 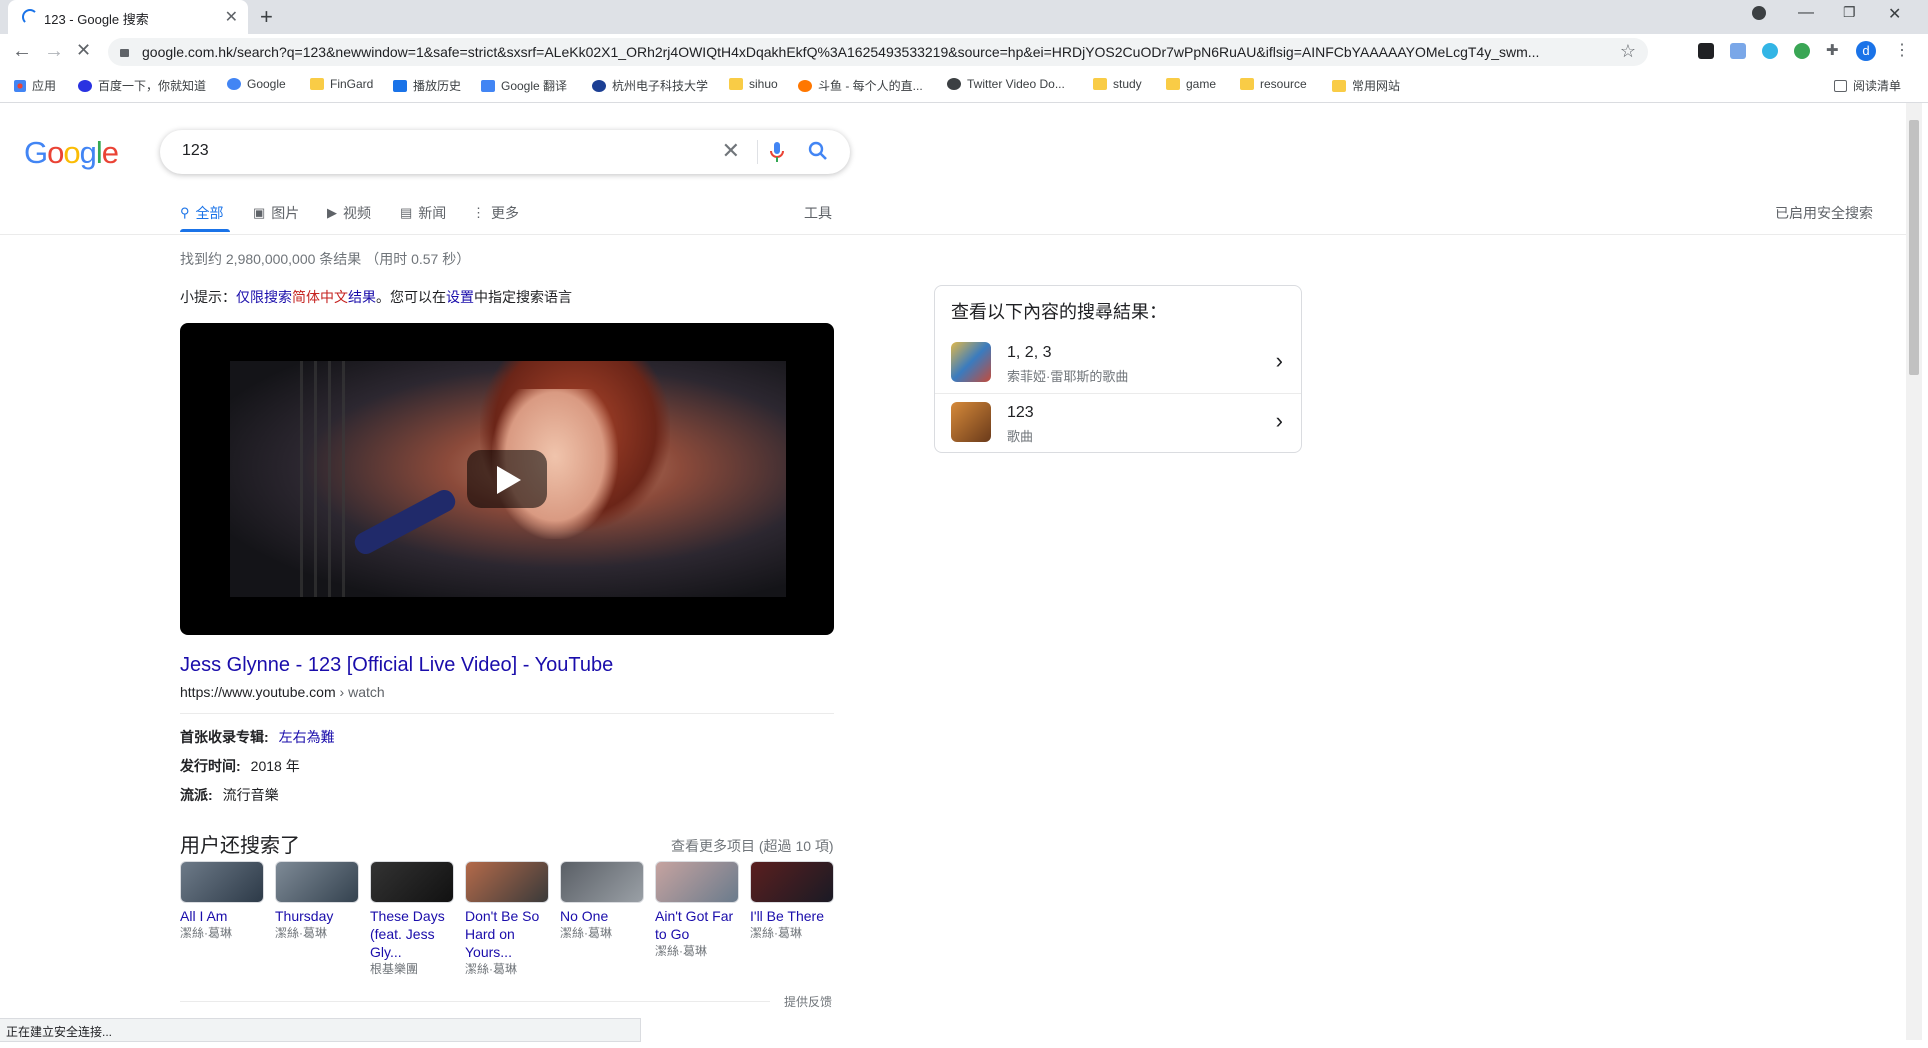 What do you see at coordinates (505, 152) in the screenshot?
I see `search-box: 123 ✕` at bounding box center [505, 152].